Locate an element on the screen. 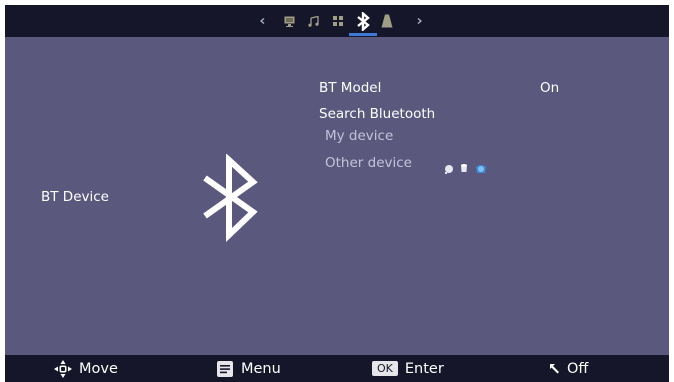  enter-label: Enter is located at coordinates (424, 368).